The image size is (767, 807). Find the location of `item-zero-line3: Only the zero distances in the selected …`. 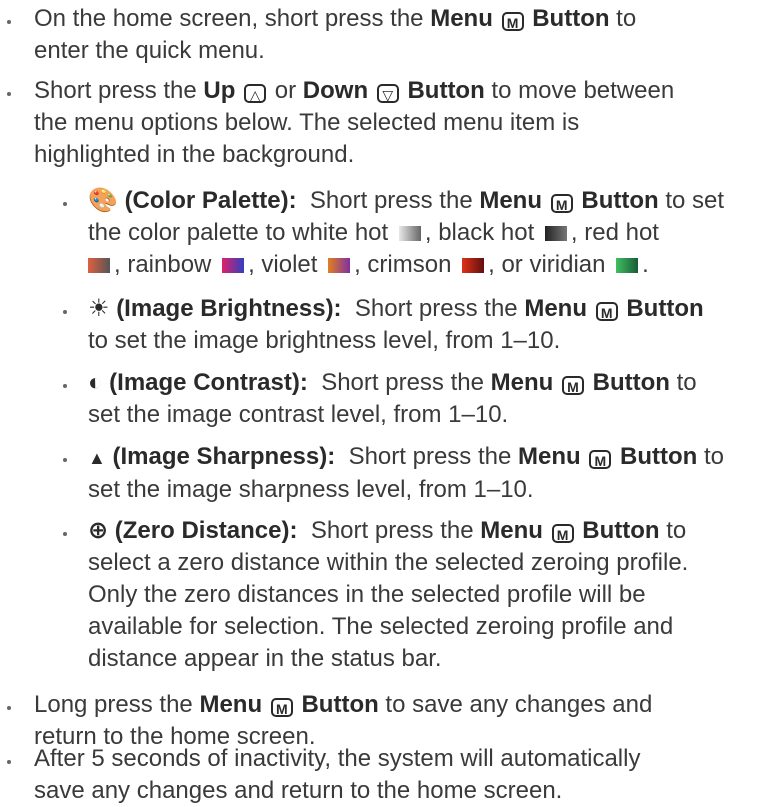

item-zero-line3: Only the zero distances in the selected … is located at coordinates (367, 594).